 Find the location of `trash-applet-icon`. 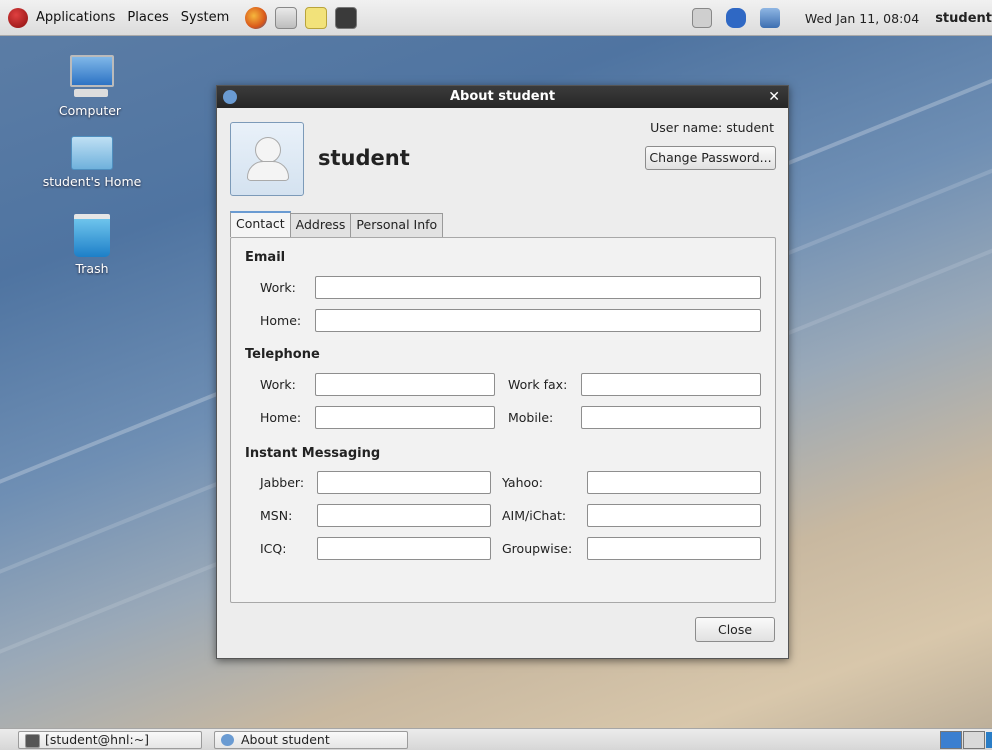

trash-applet-icon is located at coordinates (989, 740).